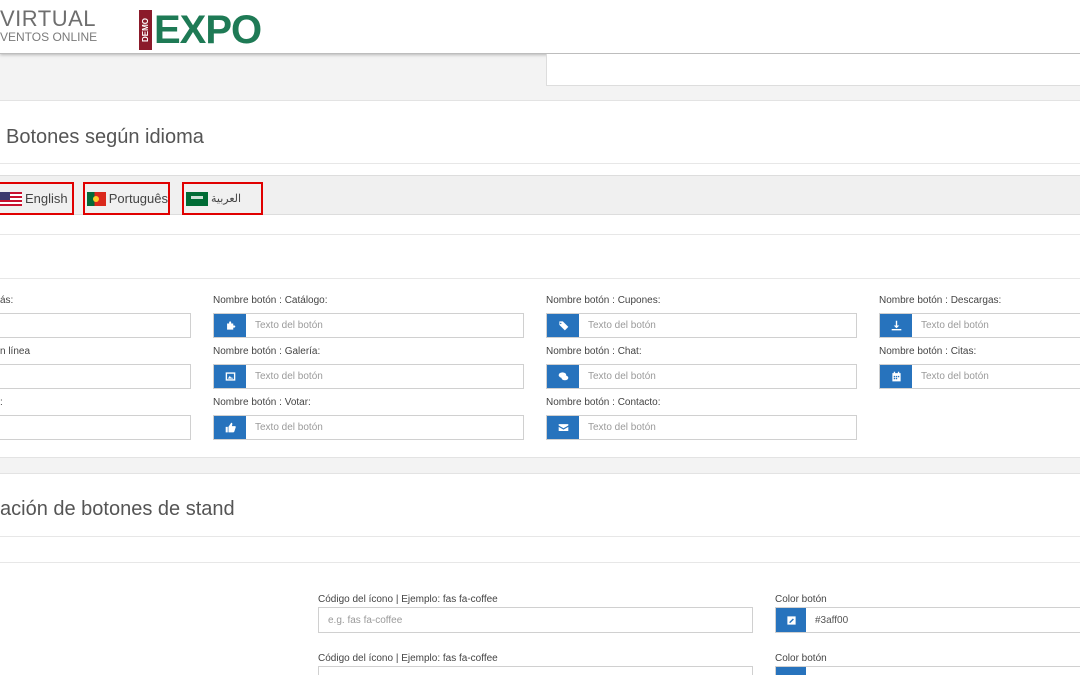  I want to click on chat-label: Nombre botón : Chat:, so click(594, 351).